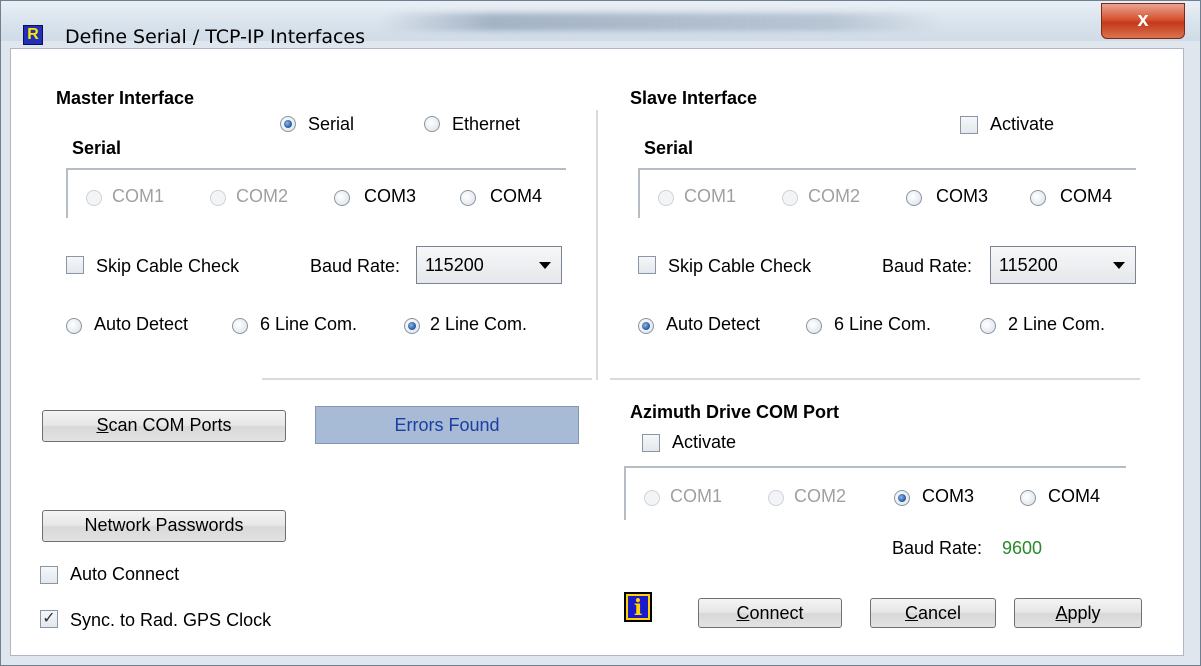 The width and height of the screenshot is (1201, 666). What do you see at coordinates (49, 575) in the screenshot?
I see `auto-connect-checkbox` at bounding box center [49, 575].